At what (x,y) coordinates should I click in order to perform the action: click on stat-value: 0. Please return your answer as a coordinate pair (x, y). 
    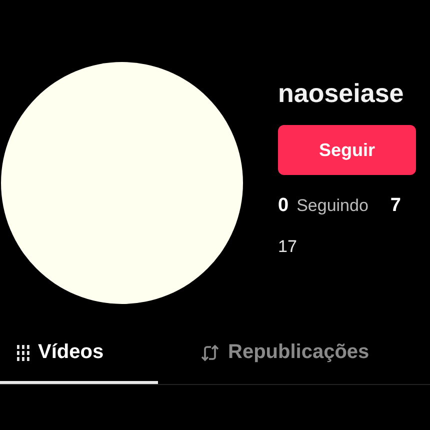
    Looking at the image, I should click on (283, 206).